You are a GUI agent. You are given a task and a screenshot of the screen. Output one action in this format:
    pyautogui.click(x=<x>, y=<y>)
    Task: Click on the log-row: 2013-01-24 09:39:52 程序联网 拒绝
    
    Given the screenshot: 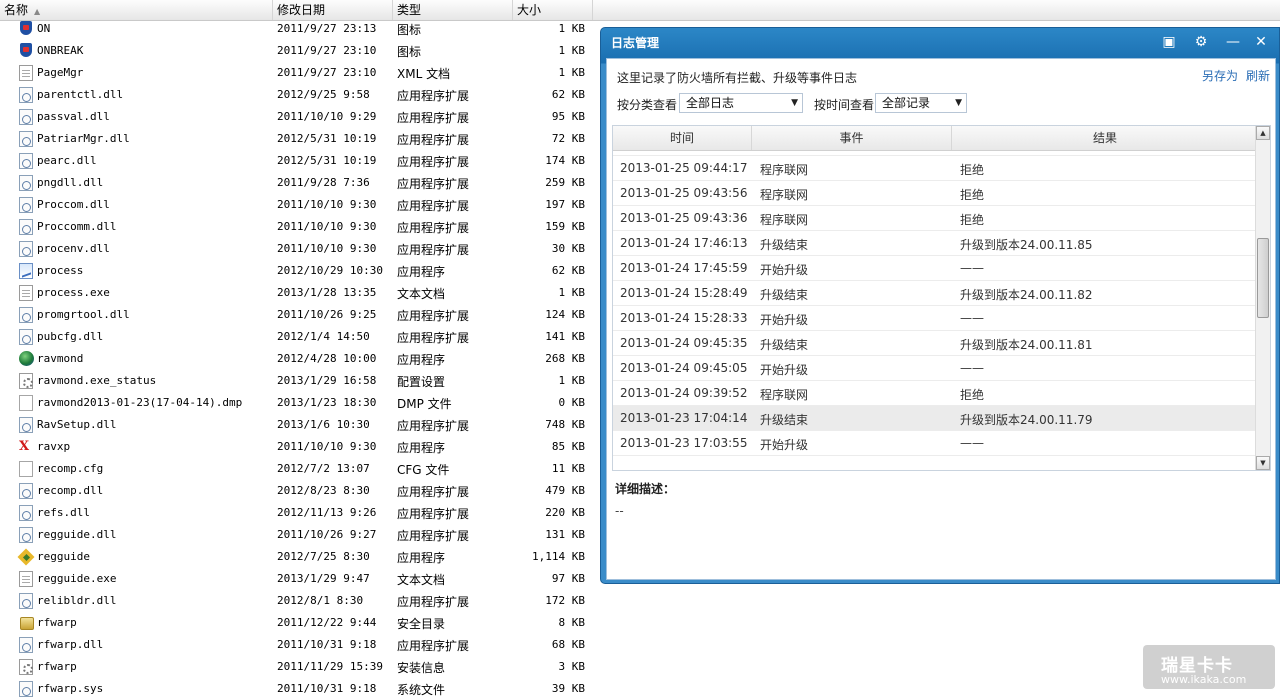 What is the action you would take?
    pyautogui.click(x=935, y=393)
    